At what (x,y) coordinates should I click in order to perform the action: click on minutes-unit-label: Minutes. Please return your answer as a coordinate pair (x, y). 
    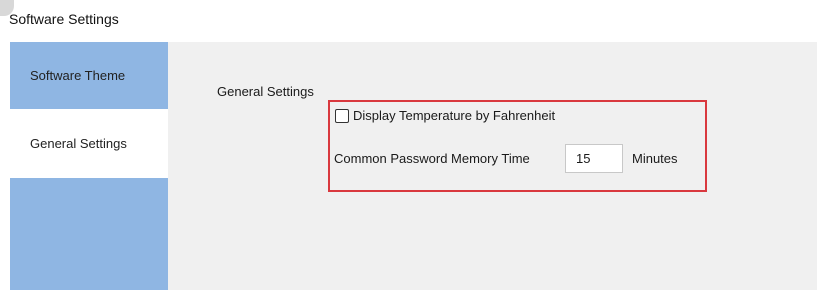
    Looking at the image, I should click on (655, 158).